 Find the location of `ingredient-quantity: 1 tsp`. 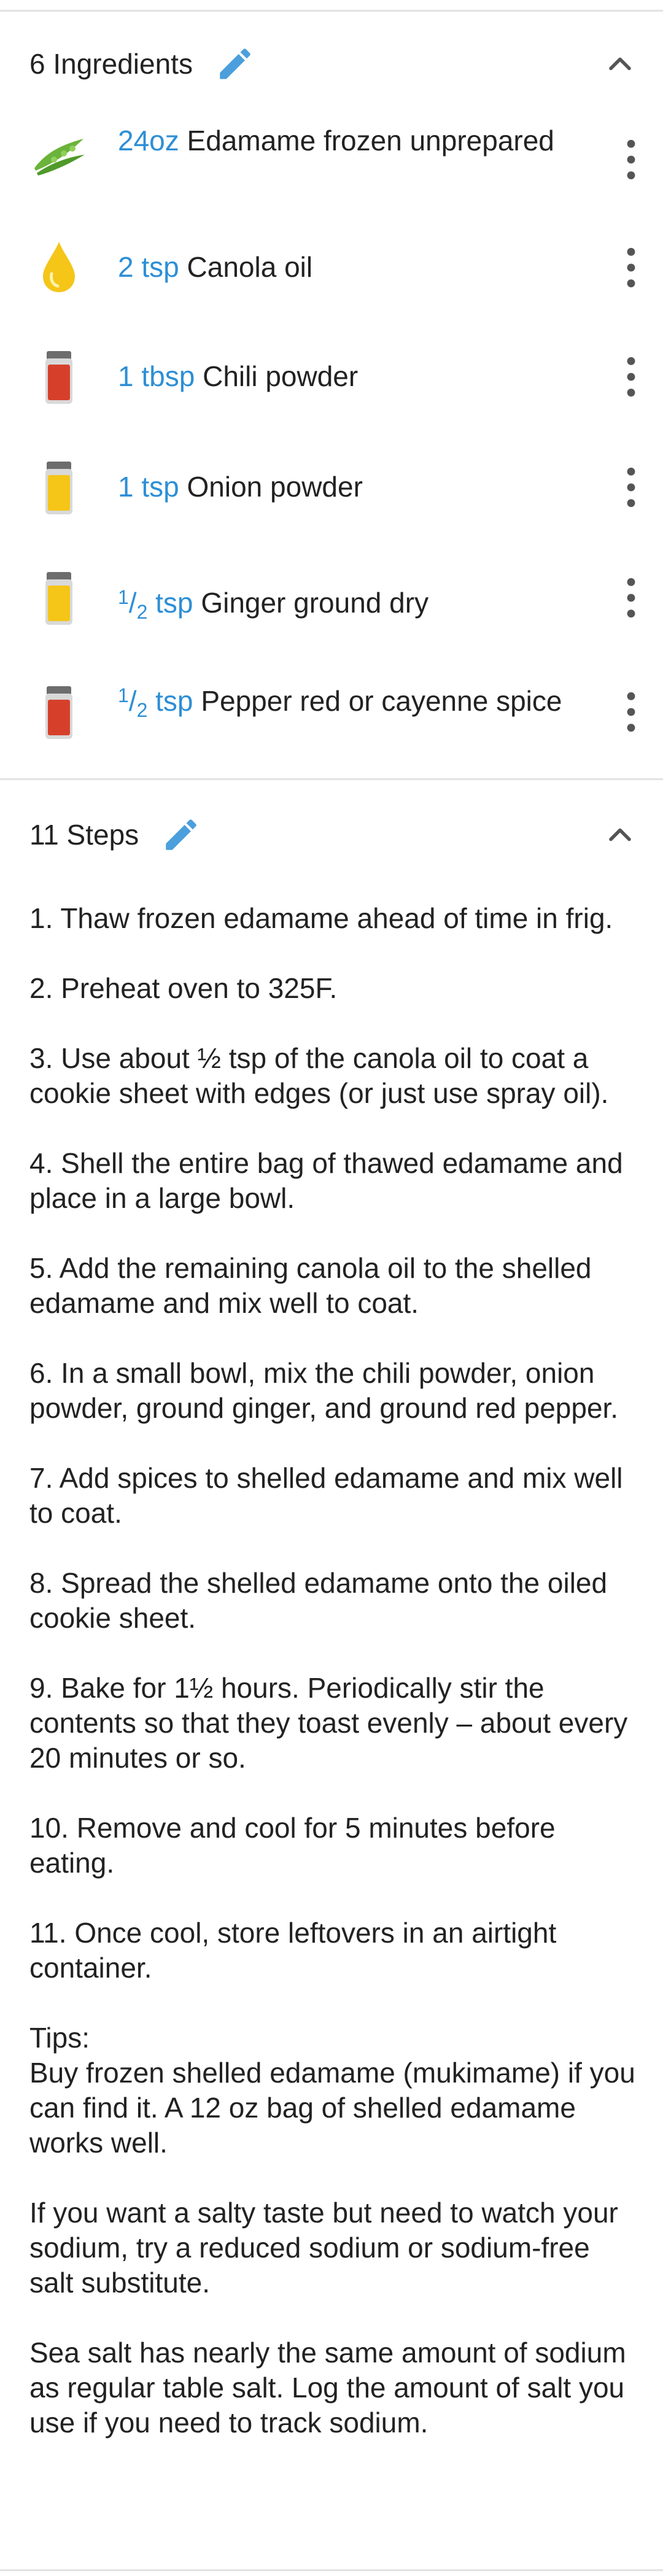

ingredient-quantity: 1 tsp is located at coordinates (148, 487).